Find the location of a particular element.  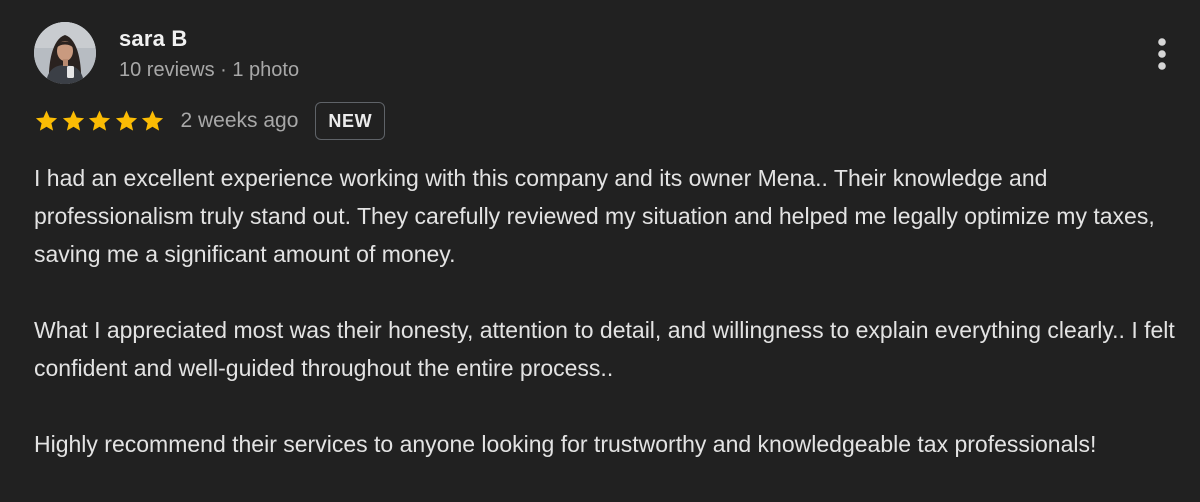

more-options-button is located at coordinates (1162, 54).